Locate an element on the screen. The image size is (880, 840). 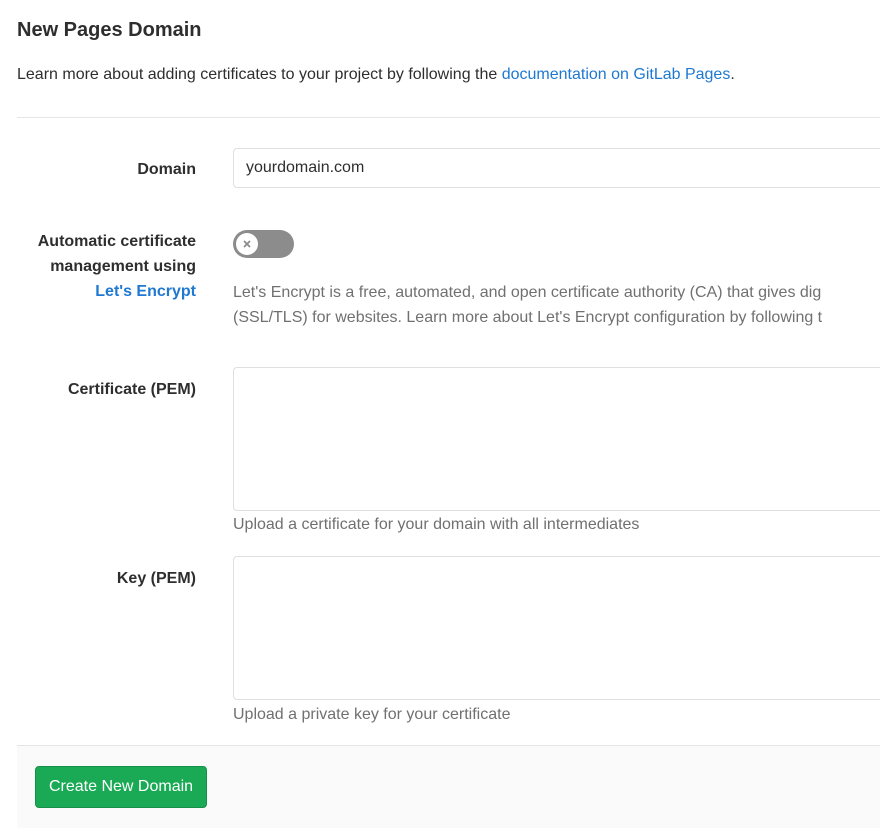
auto-cert-label-line2: management using is located at coordinates (123, 266).